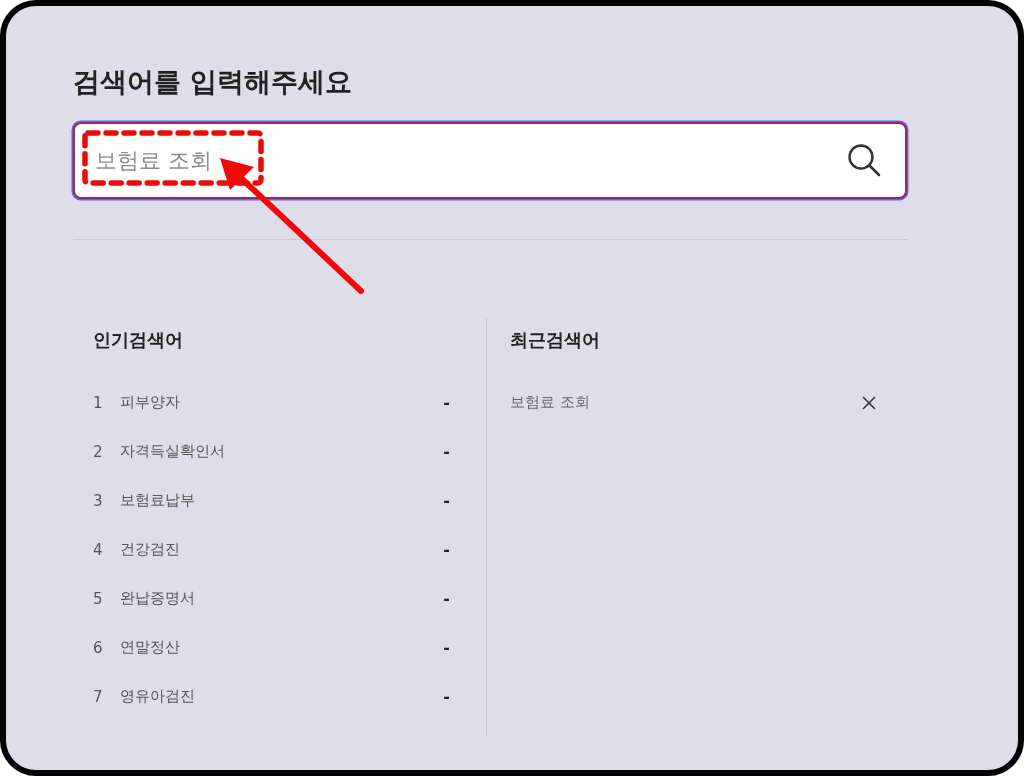 The image size is (1024, 776). What do you see at coordinates (686, 402) in the screenshot?
I see `recent-term-link: 보험료 조회` at bounding box center [686, 402].